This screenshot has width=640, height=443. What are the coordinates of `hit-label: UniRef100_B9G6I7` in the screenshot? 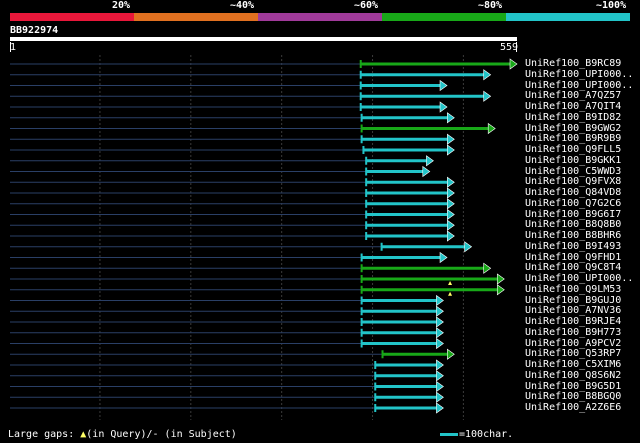 It's located at (573, 214).